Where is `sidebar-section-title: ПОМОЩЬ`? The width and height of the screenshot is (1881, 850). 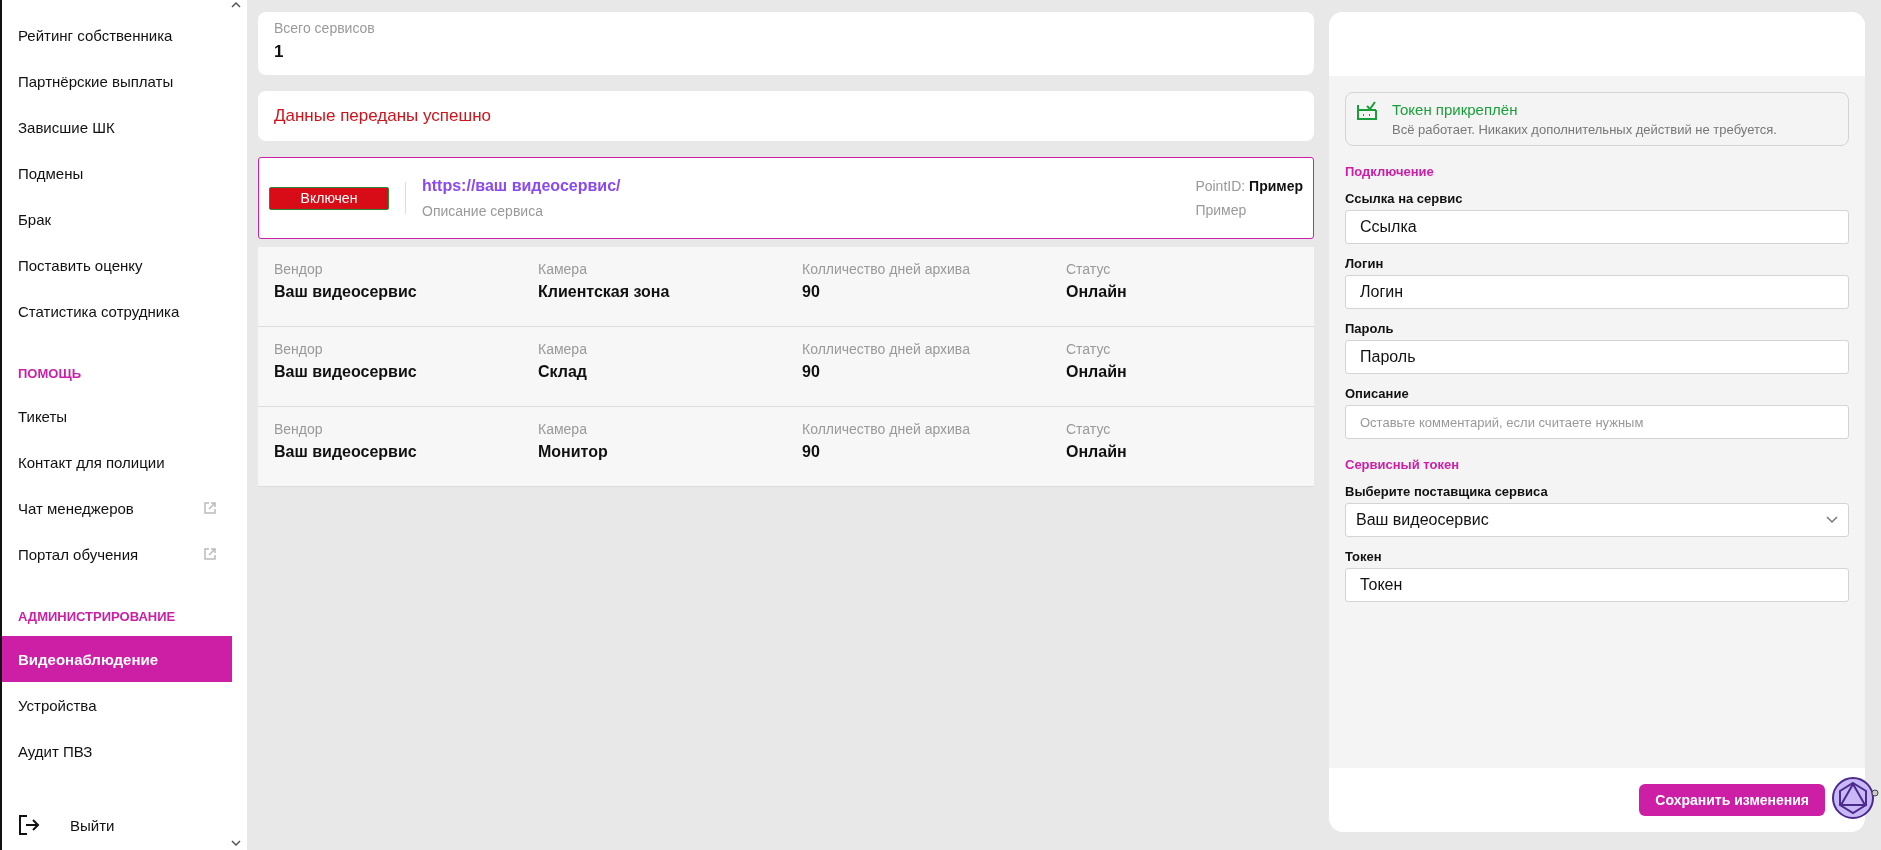
sidebar-section-title: ПОМОЩЬ is located at coordinates (49, 374).